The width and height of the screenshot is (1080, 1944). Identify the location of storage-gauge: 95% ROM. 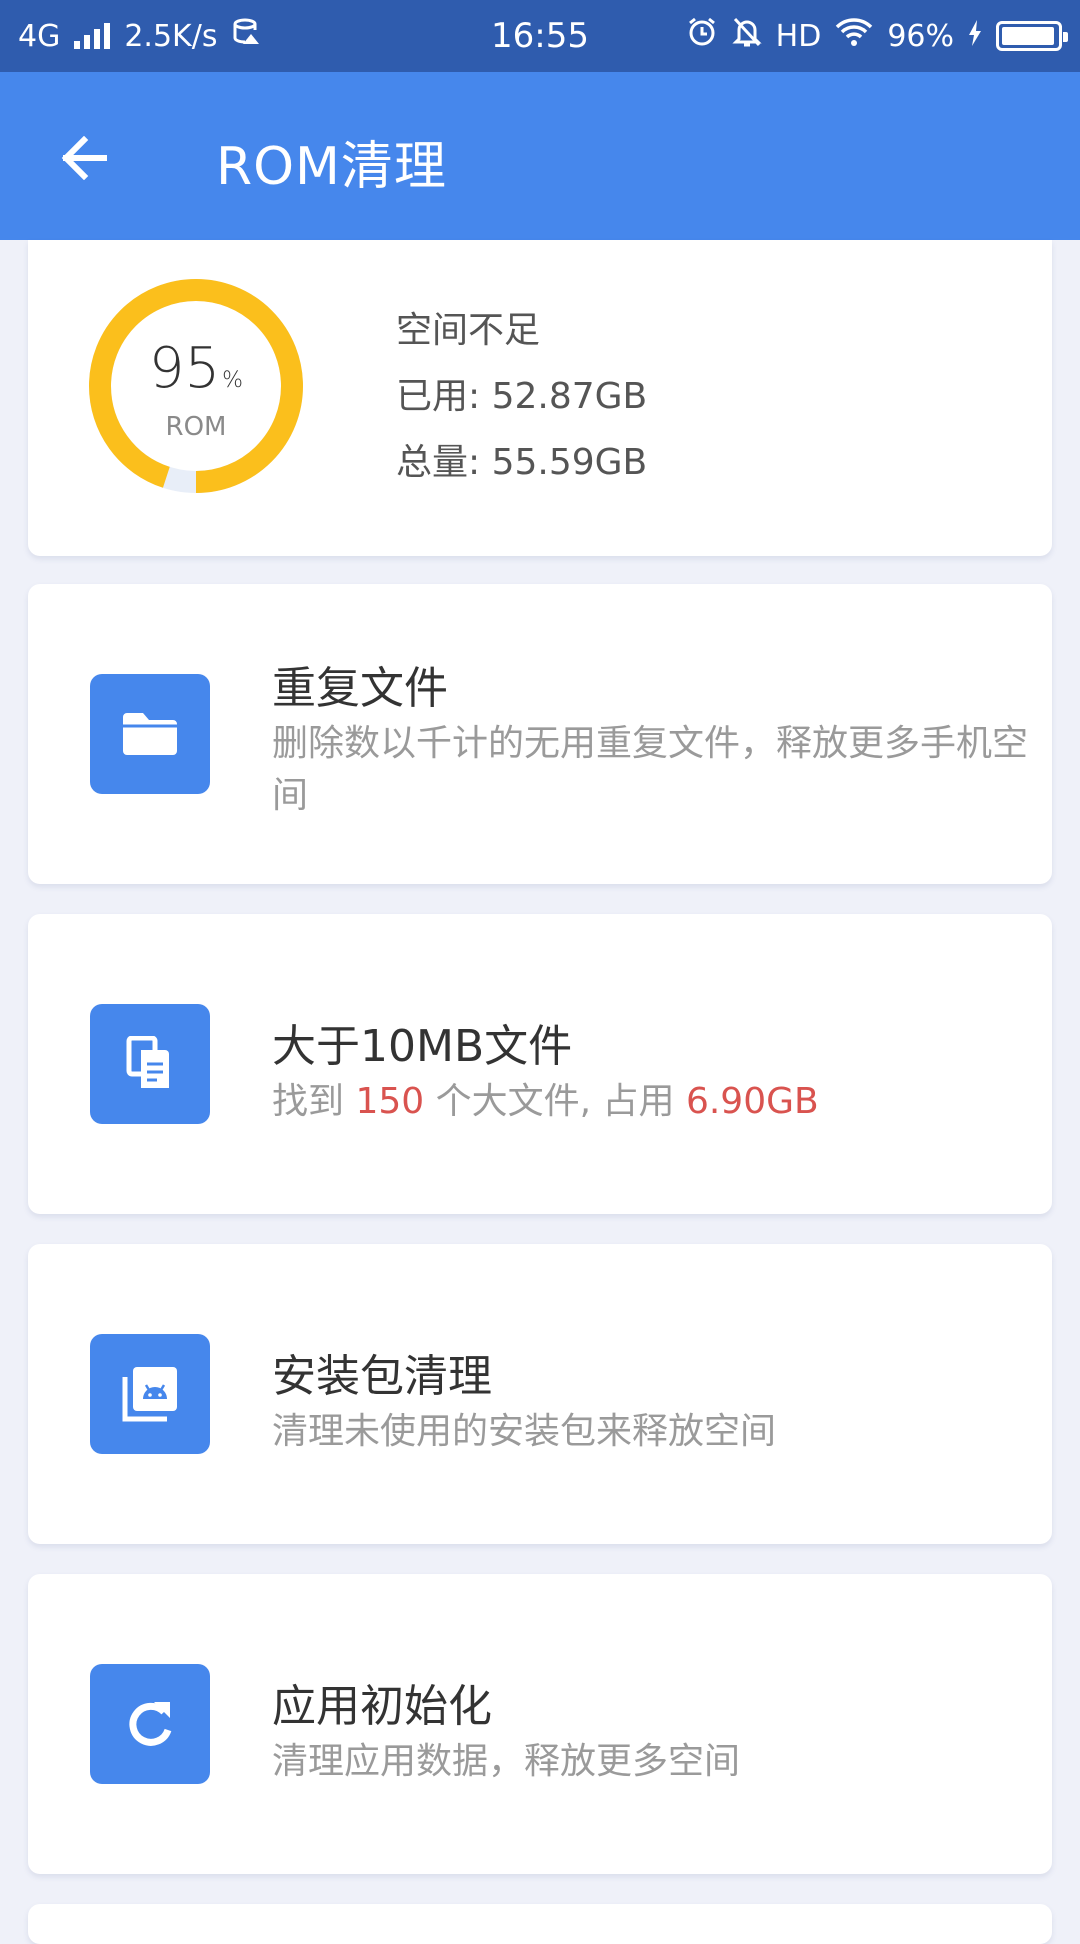
(196, 386).